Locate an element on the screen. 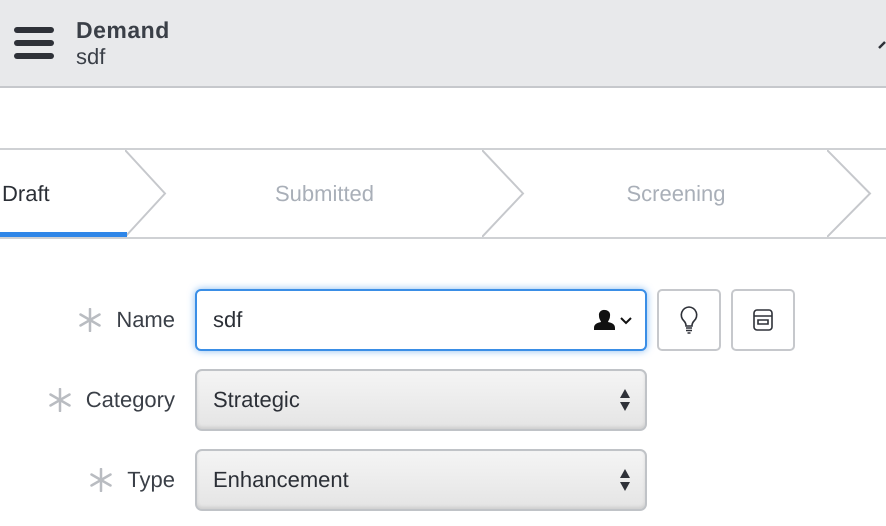 The width and height of the screenshot is (886, 526). lightbulb-icon is located at coordinates (689, 320).